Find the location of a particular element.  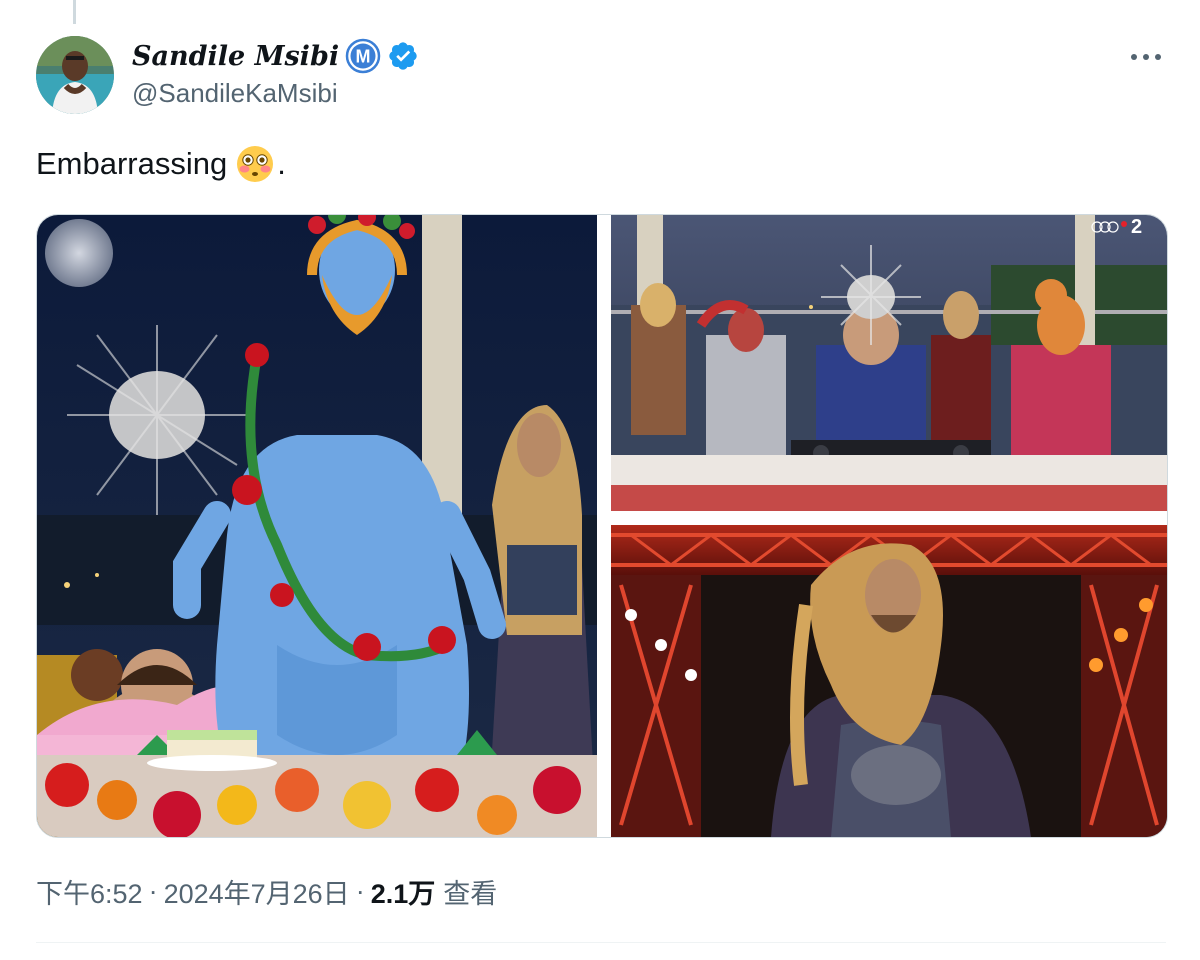

tweet-text-body: Embarrassing is located at coordinates (132, 163).